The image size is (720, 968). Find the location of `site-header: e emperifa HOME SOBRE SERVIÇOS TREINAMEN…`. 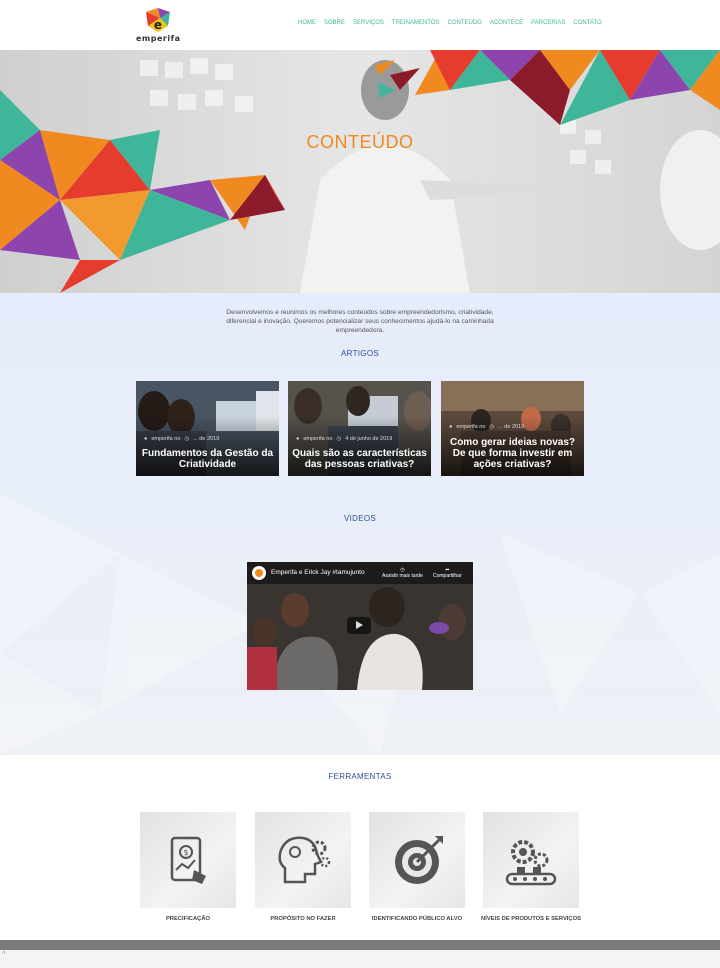

site-header: e emperifa HOME SOBRE SERVIÇOS TREINAMEN… is located at coordinates (360, 25).